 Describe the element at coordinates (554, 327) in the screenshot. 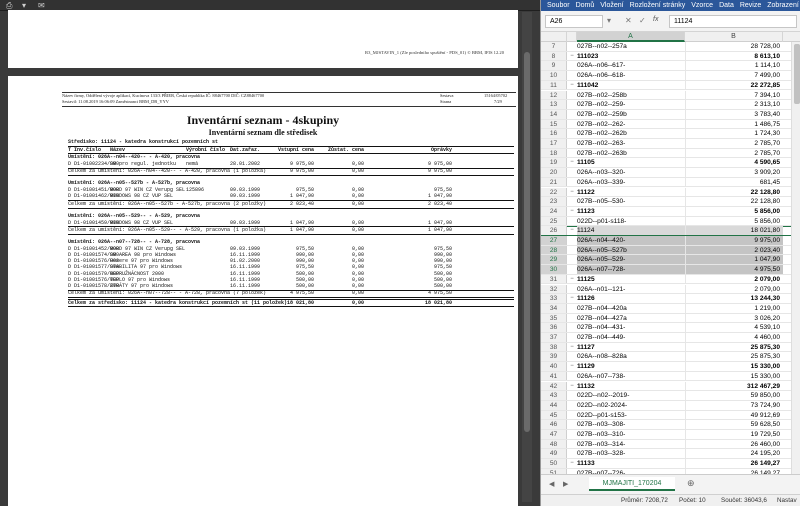

I see `row-number: 36` at that location.